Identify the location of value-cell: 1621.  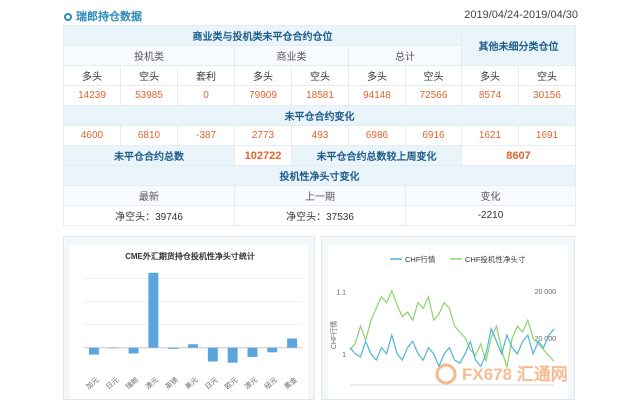
(490, 135).